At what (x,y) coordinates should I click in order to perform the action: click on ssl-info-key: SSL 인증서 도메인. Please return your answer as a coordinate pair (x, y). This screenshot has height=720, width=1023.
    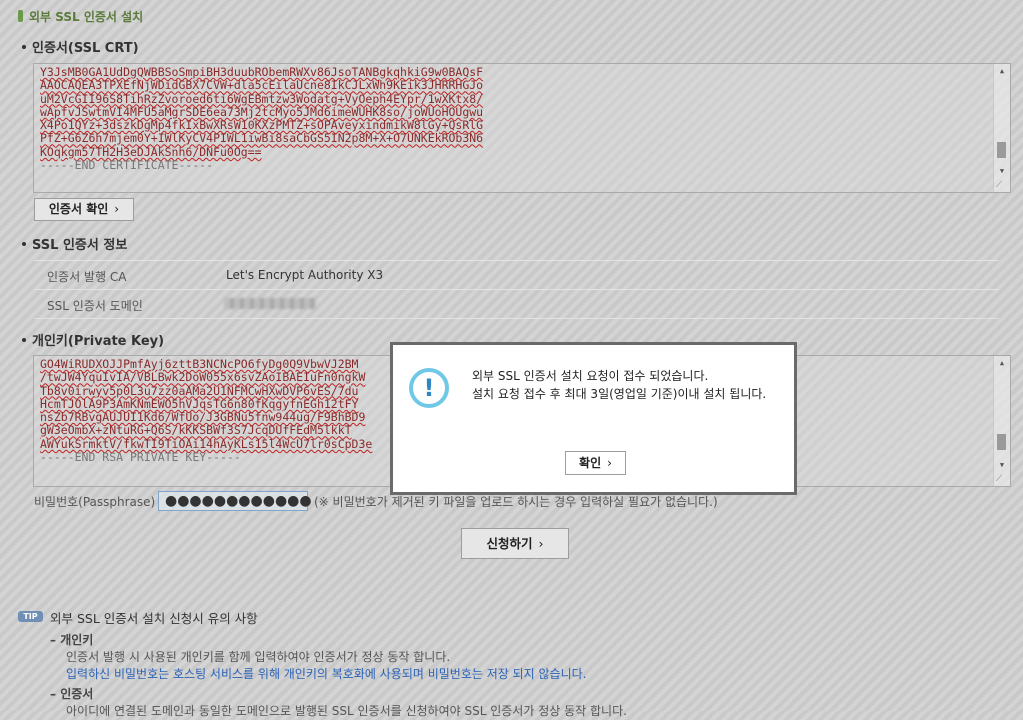
    Looking at the image, I should click on (95, 306).